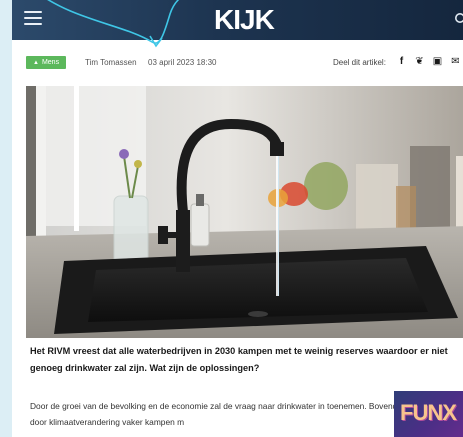 The image size is (463, 437). What do you see at coordinates (419, 61) in the screenshot?
I see `twitter-icon: ❦` at bounding box center [419, 61].